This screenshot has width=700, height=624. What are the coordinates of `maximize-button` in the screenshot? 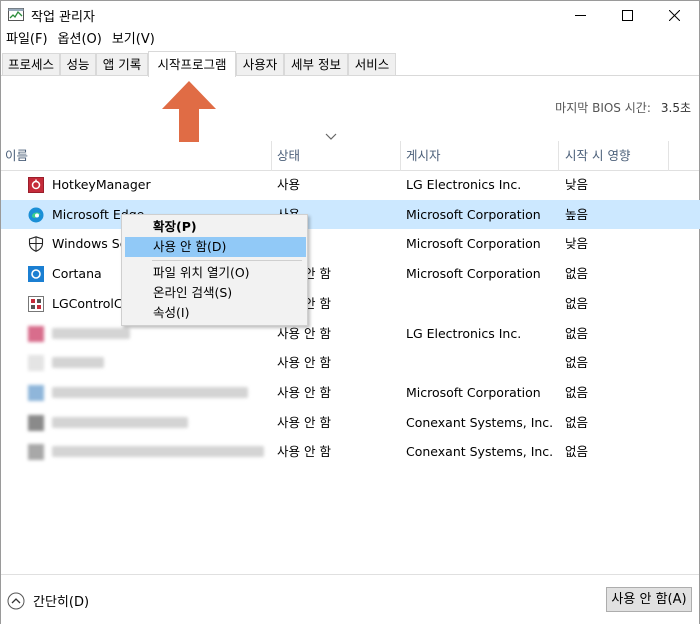 It's located at (627, 15).